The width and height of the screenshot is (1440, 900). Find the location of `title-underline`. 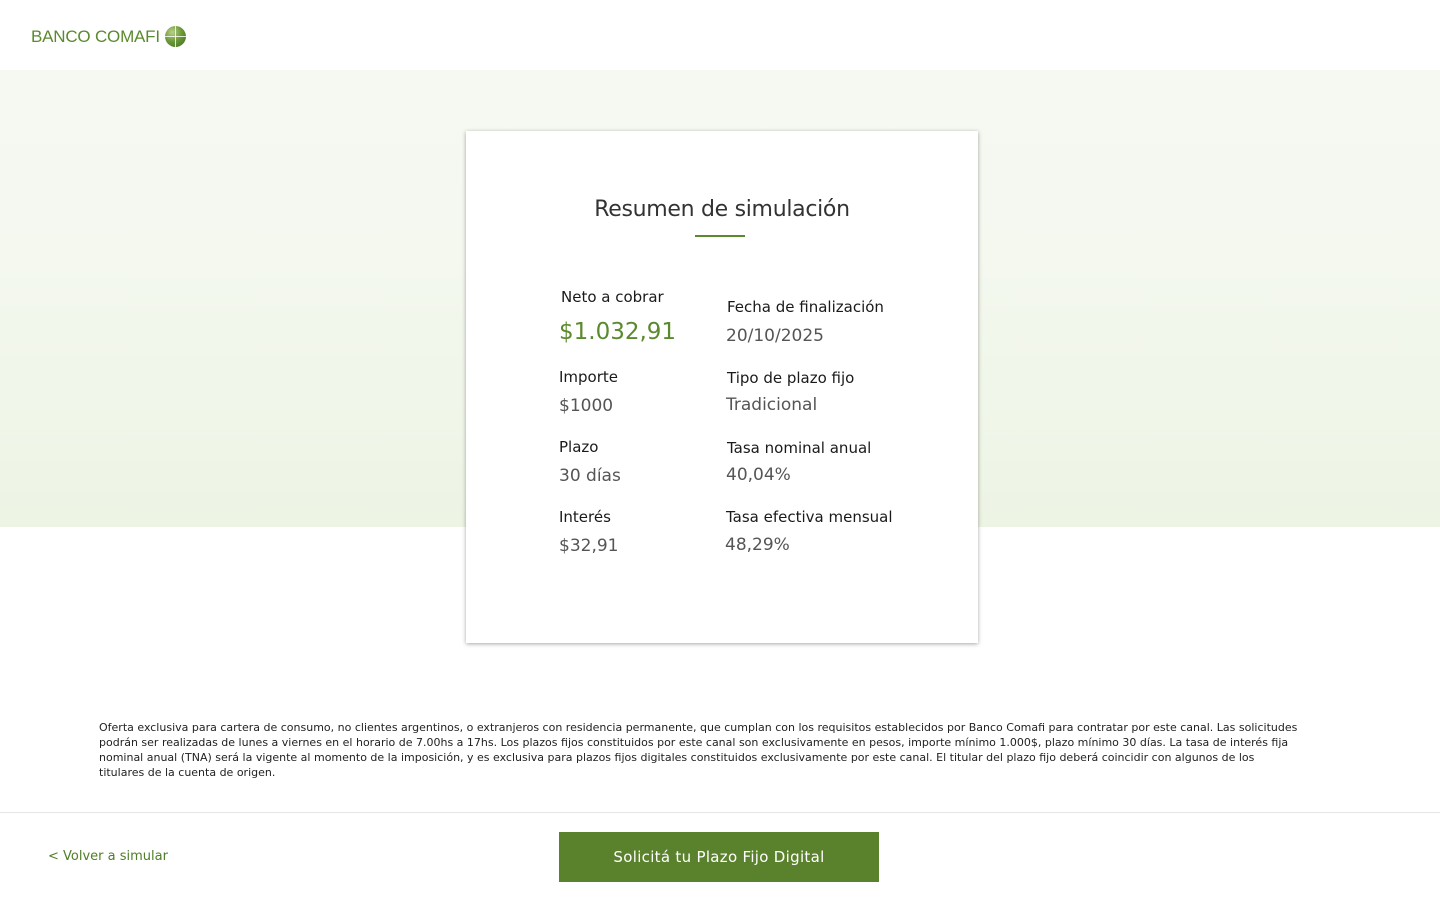

title-underline is located at coordinates (720, 236).